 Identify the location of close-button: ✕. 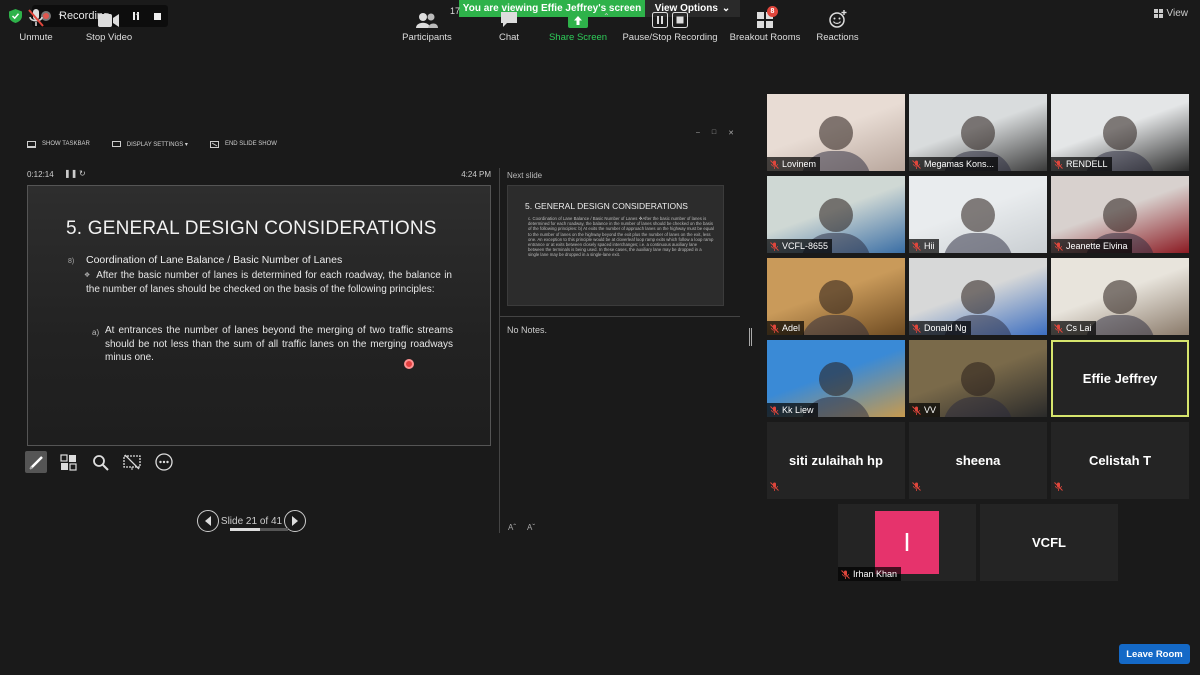
(731, 133).